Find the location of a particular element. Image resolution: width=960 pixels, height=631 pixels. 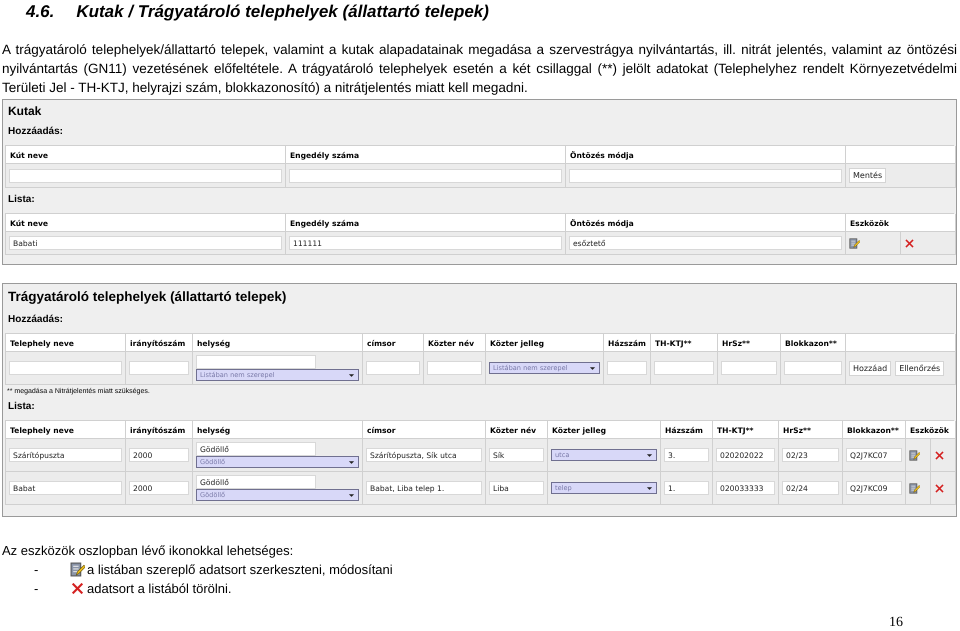

page-number: 16 is located at coordinates (896, 623).